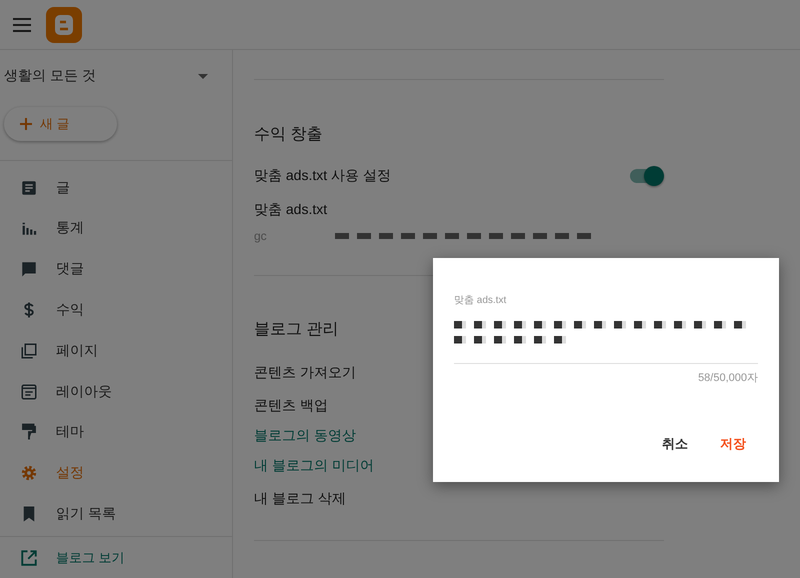 Image resolution: width=800 pixels, height=578 pixels. I want to click on menu-icon, so click(22, 24).